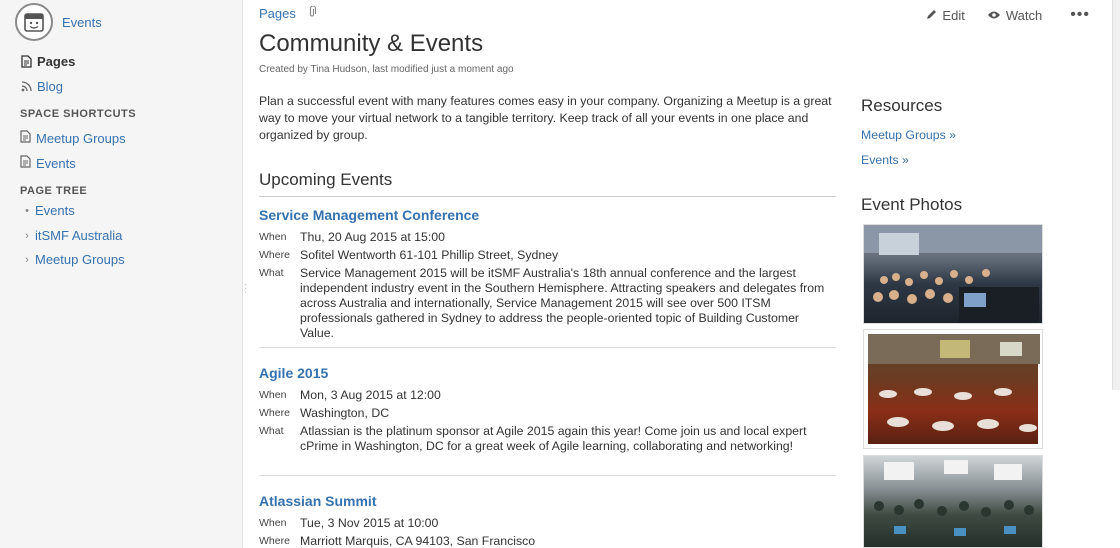  I want to click on eye-icon, so click(993, 15).